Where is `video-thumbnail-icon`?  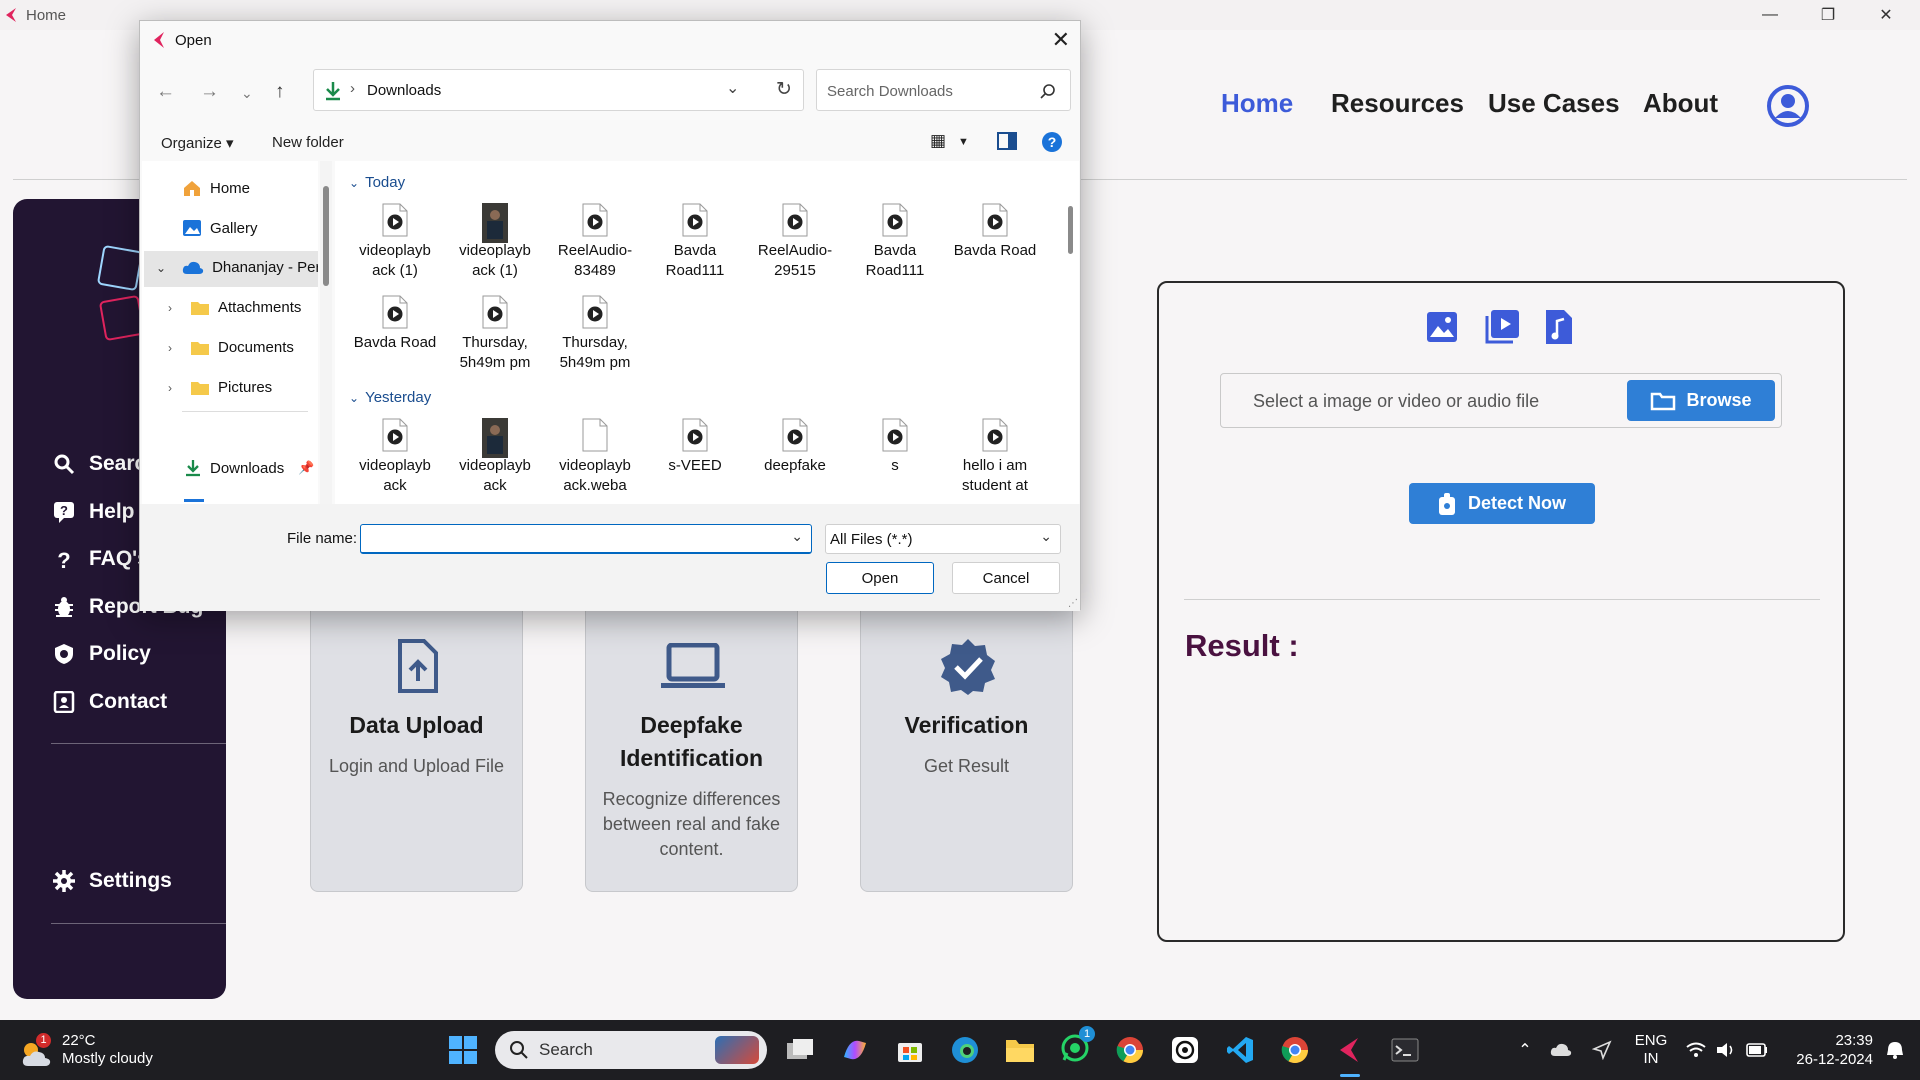 video-thumbnail-icon is located at coordinates (495, 438).